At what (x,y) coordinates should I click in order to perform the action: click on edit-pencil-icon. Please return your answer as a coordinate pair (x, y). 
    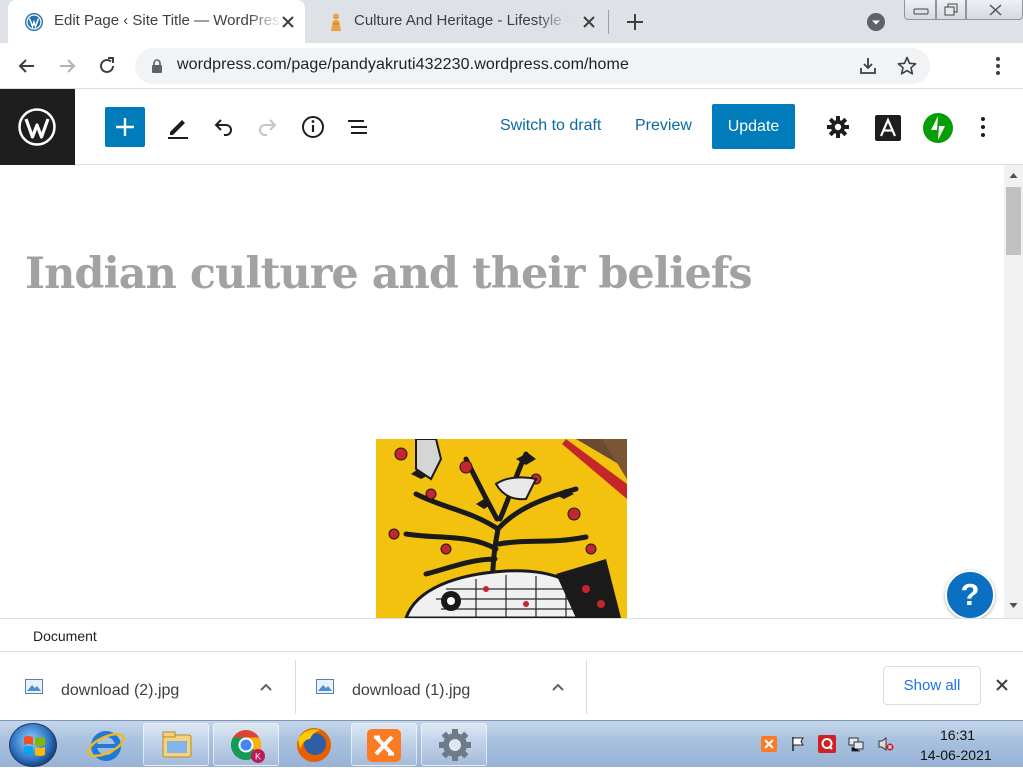
    Looking at the image, I should click on (178, 127).